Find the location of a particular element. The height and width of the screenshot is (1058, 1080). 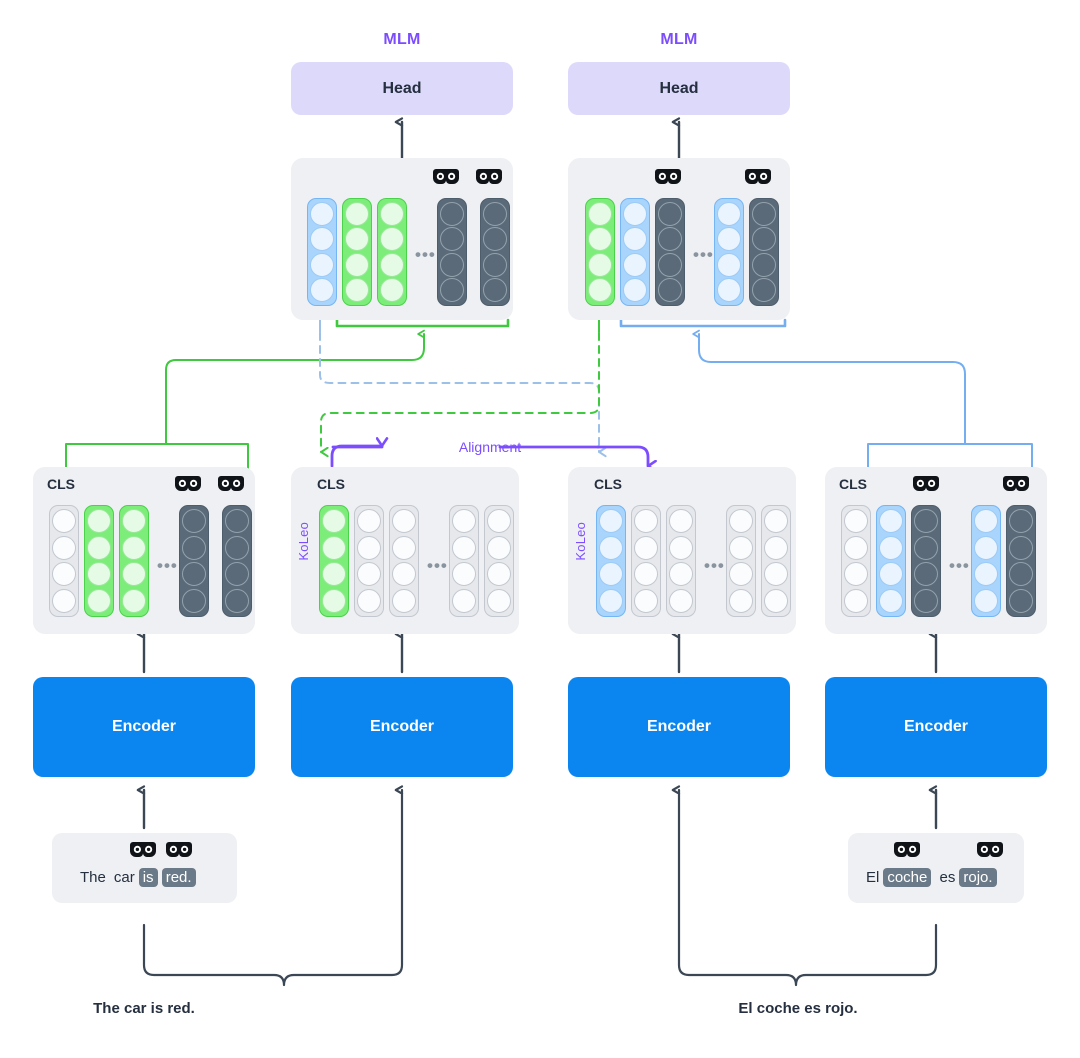

encoder-3: Encoder is located at coordinates (679, 727).